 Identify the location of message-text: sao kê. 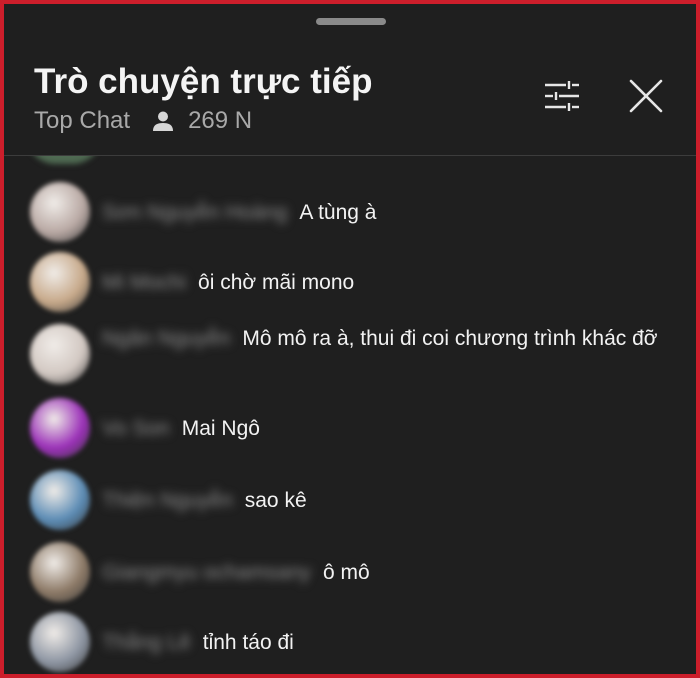
(275, 500).